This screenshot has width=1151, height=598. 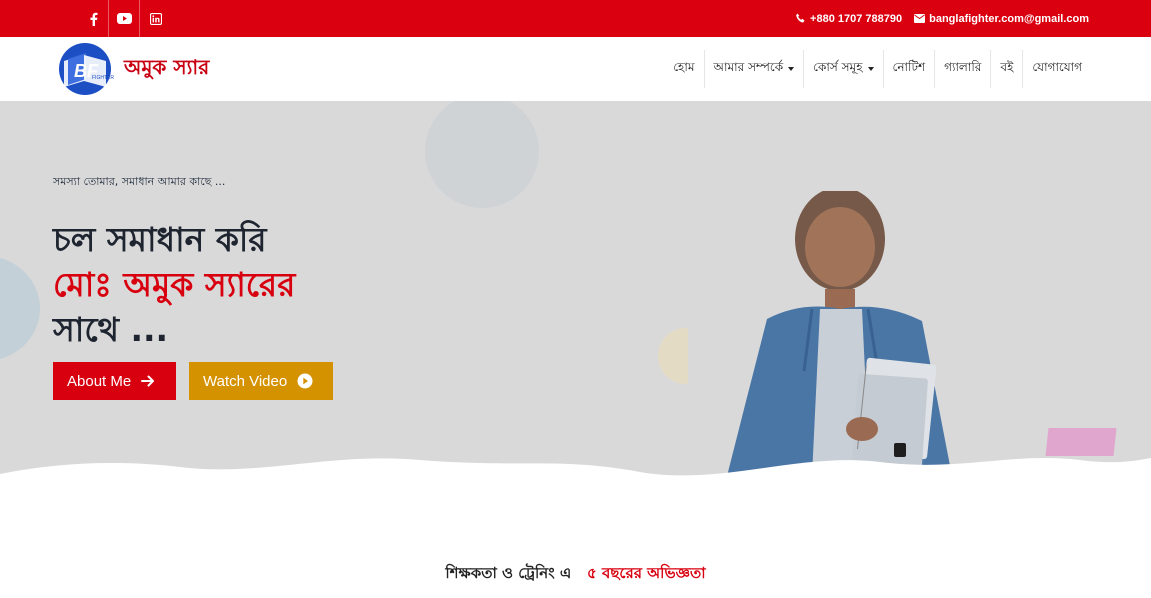 I want to click on nav-item-about: আমার সম্পর্কে, so click(x=753, y=69).